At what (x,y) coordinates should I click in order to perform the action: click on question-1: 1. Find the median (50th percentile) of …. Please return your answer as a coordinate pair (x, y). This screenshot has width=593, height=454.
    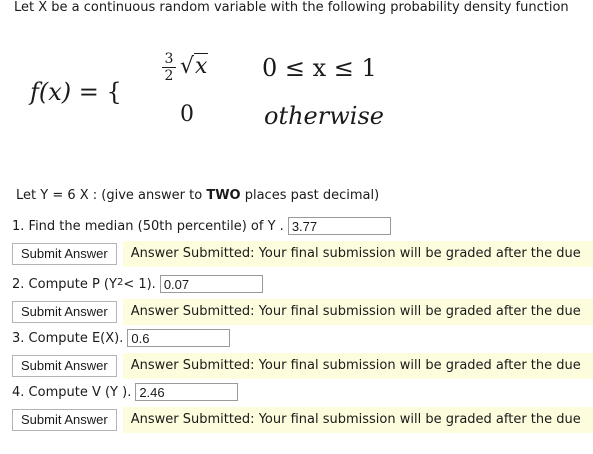
    Looking at the image, I should click on (201, 226).